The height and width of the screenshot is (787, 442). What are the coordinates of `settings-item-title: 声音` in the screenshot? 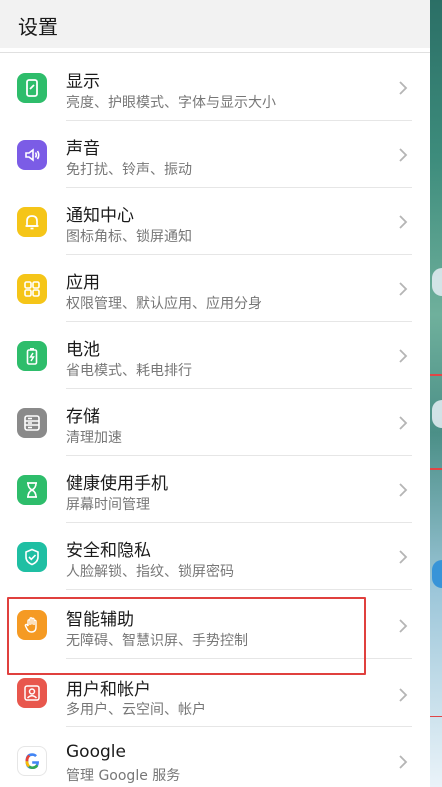 It's located at (83, 149).